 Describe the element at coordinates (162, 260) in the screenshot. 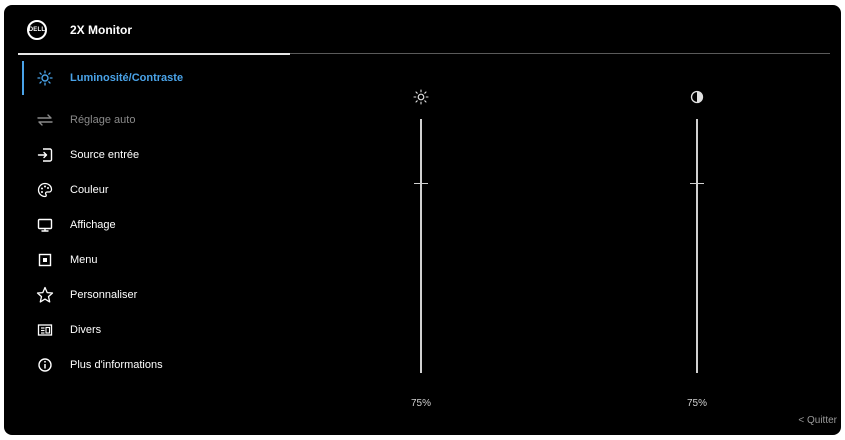

I see `menu-item-menu: Menu` at that location.